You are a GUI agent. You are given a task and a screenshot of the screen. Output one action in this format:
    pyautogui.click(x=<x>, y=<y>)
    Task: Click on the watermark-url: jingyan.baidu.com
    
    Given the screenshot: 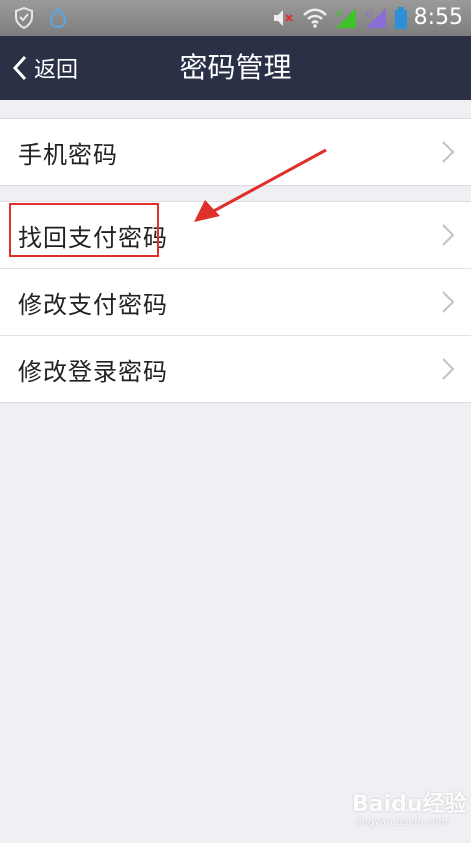 What is the action you would take?
    pyautogui.click(x=402, y=822)
    